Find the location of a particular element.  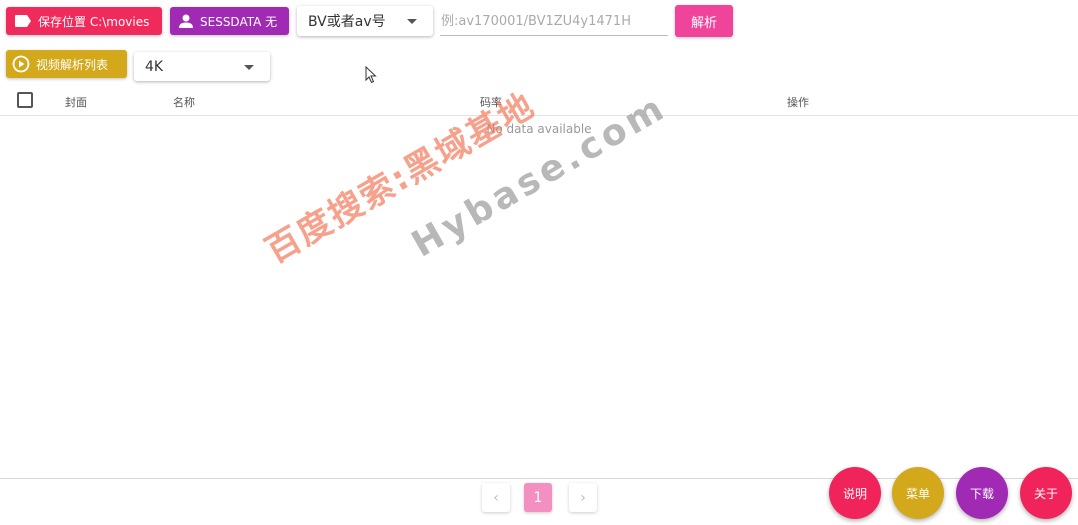

top-toolbar: 保存位置 C:\movies SESSDATA 无 BV或者av号 解析 is located at coordinates (539, 22).